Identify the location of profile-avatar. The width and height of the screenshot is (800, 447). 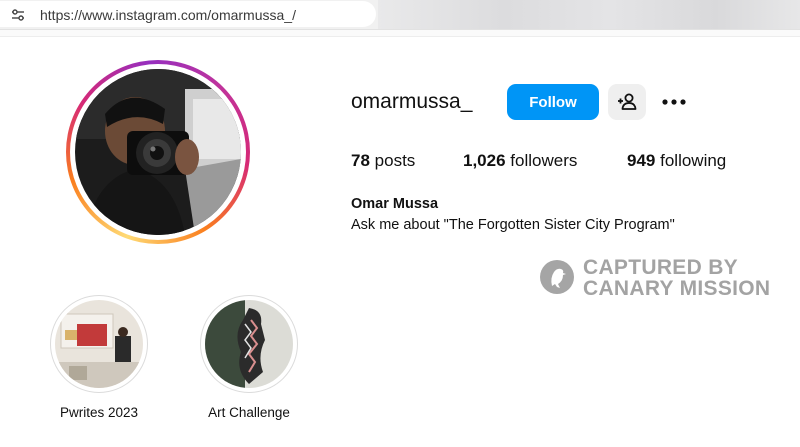
(158, 152).